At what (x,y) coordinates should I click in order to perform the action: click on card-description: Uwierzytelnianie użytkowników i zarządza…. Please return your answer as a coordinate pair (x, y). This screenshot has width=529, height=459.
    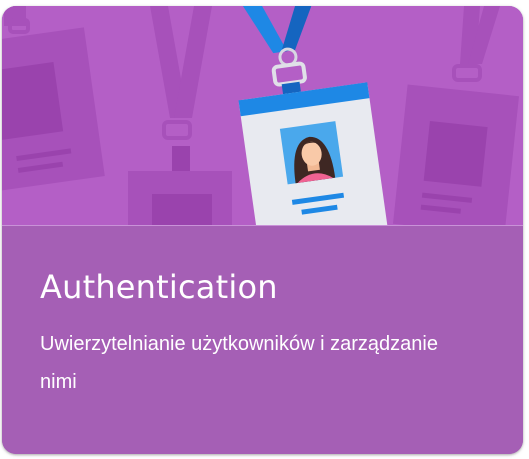
    Looking at the image, I should click on (239, 363).